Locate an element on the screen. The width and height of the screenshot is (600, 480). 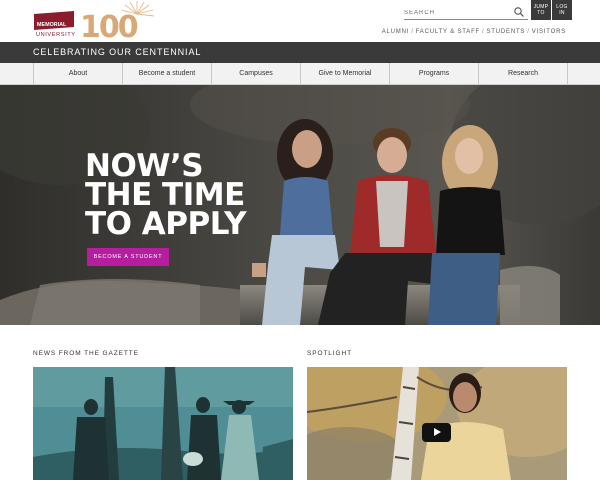
hero-headline: NOW’S THE TIME TO APPLY is located at coordinates (166, 196).